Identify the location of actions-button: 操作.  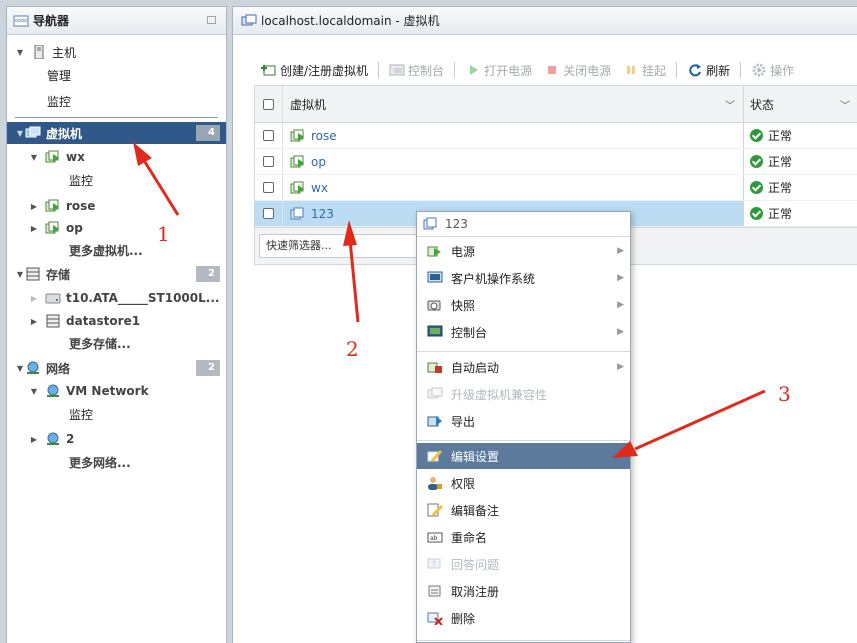
(772, 70).